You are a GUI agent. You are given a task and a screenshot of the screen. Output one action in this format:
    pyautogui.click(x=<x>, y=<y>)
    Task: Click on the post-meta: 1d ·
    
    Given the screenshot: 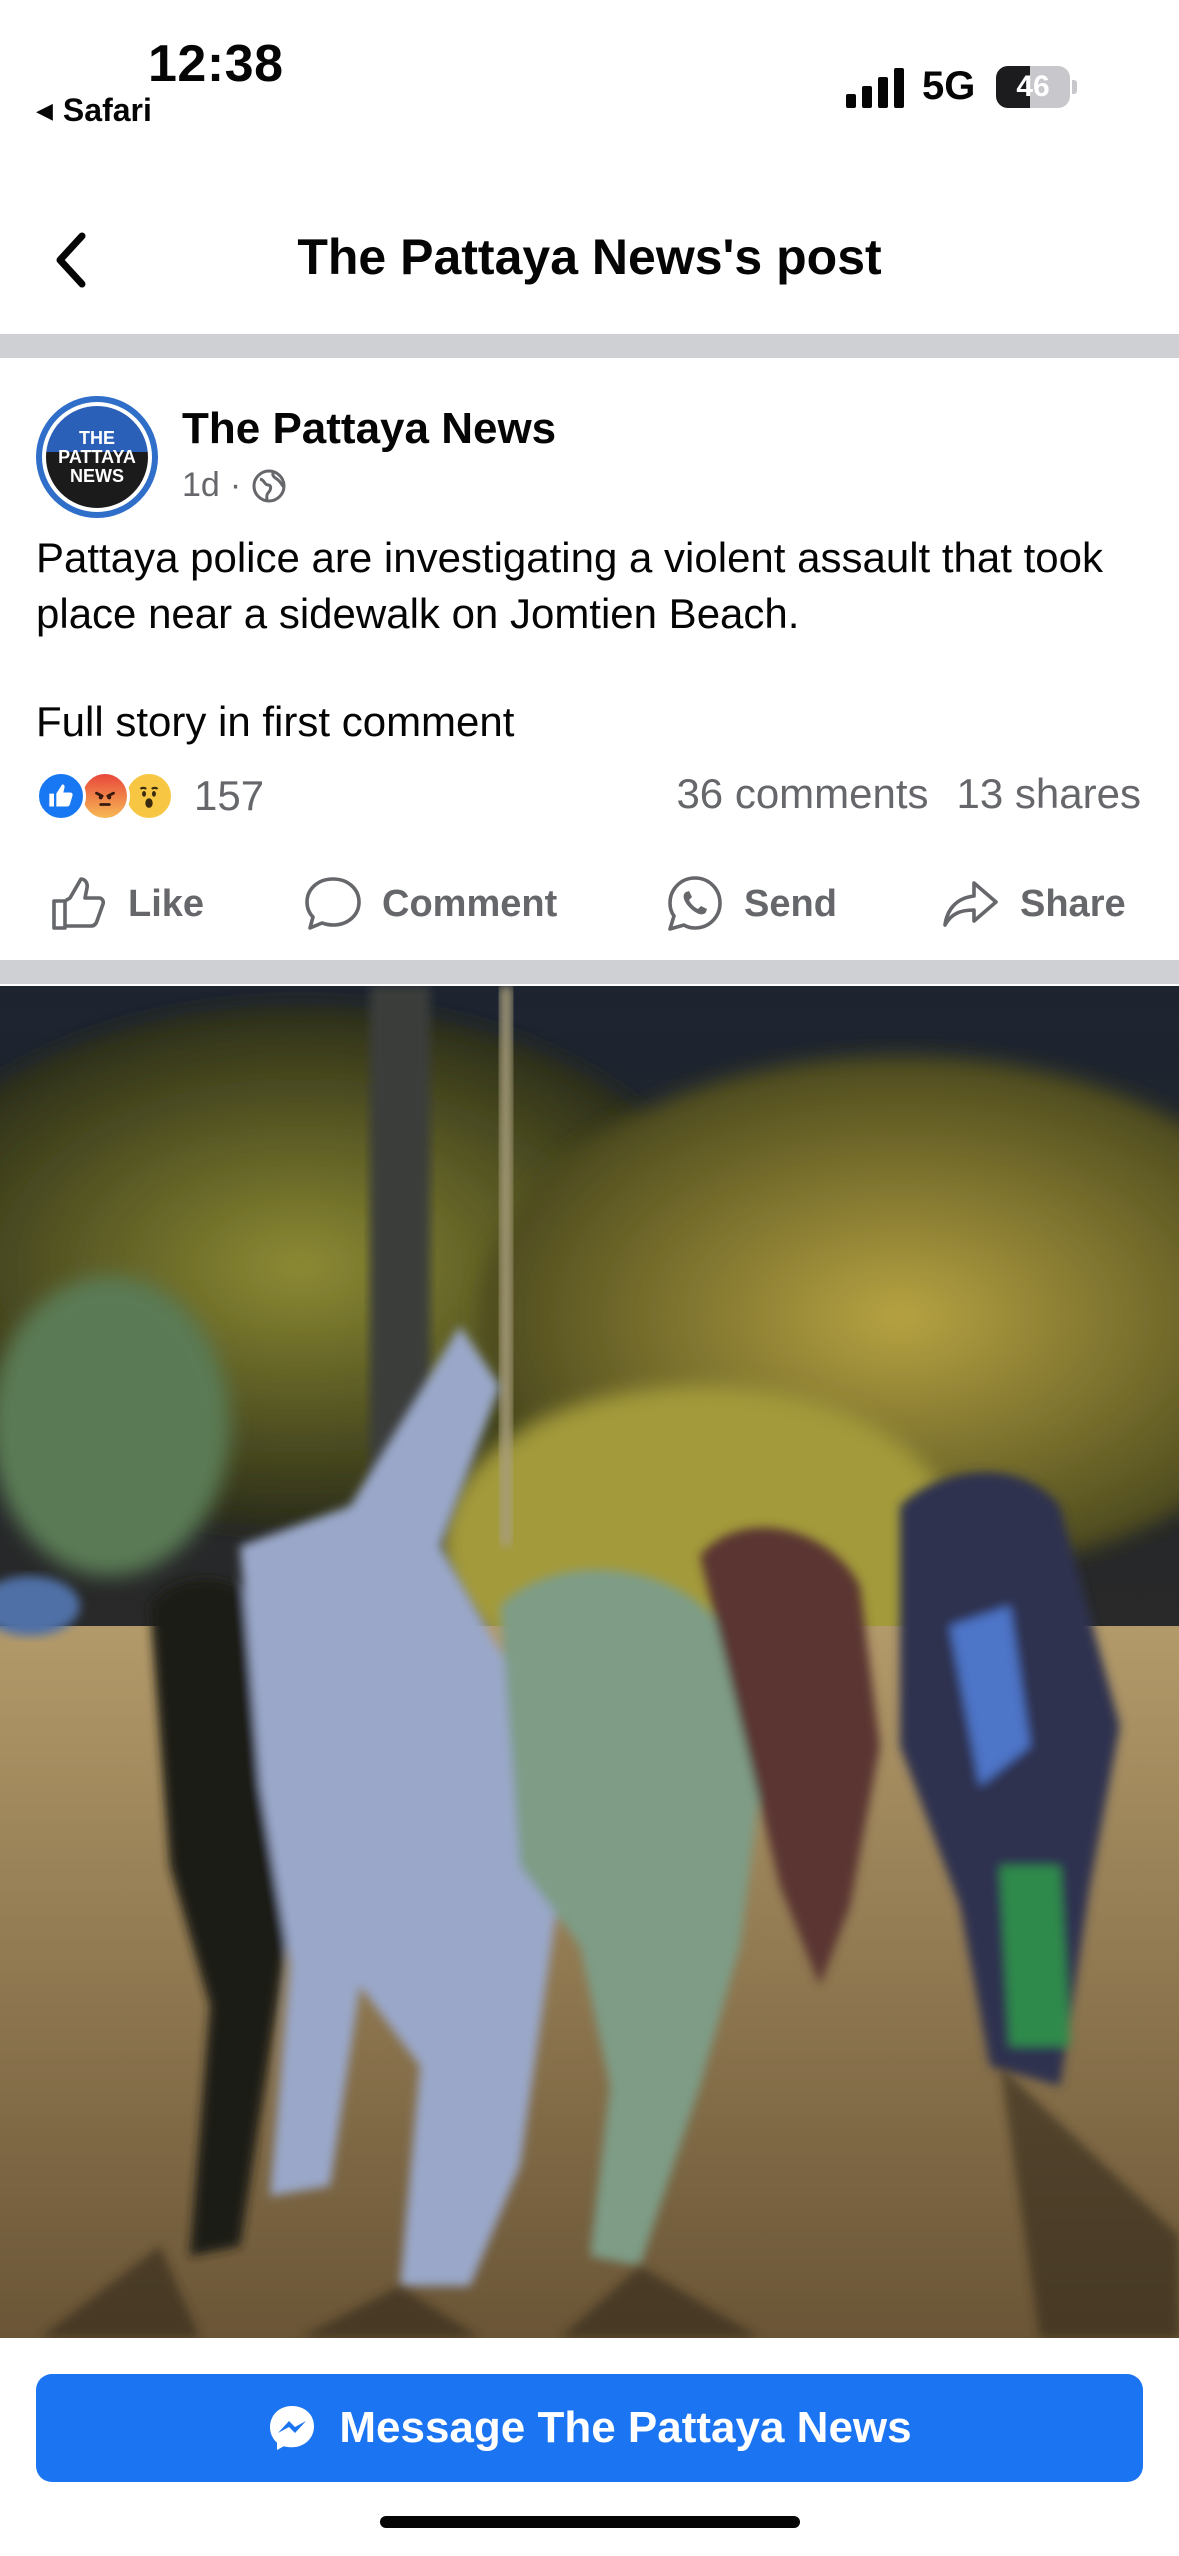 What is the action you would take?
    pyautogui.click(x=234, y=485)
    